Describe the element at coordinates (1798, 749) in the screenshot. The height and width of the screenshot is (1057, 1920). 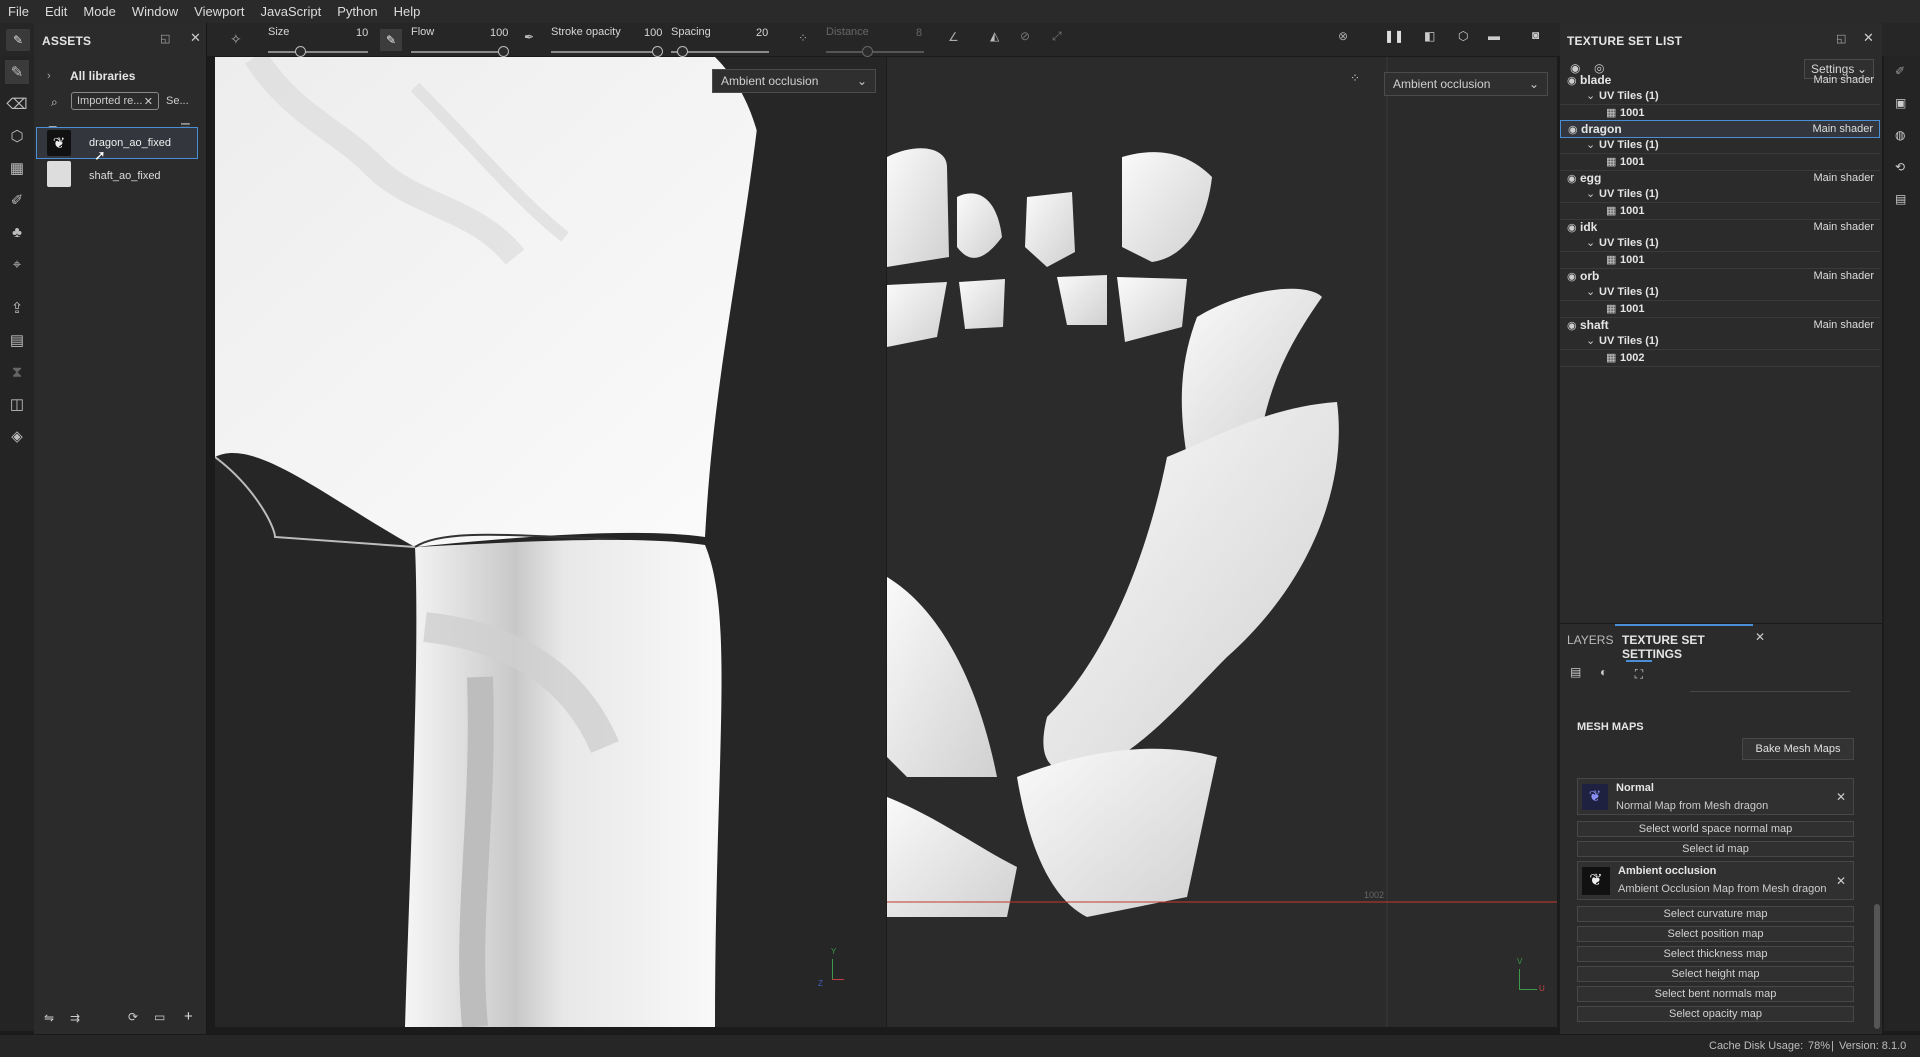
I see `bake-mesh-maps-button: Bake Mesh Maps` at that location.